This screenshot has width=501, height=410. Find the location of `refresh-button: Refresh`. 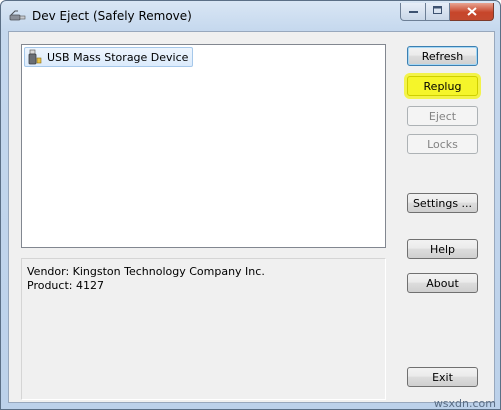

refresh-button: Refresh is located at coordinates (442, 56).